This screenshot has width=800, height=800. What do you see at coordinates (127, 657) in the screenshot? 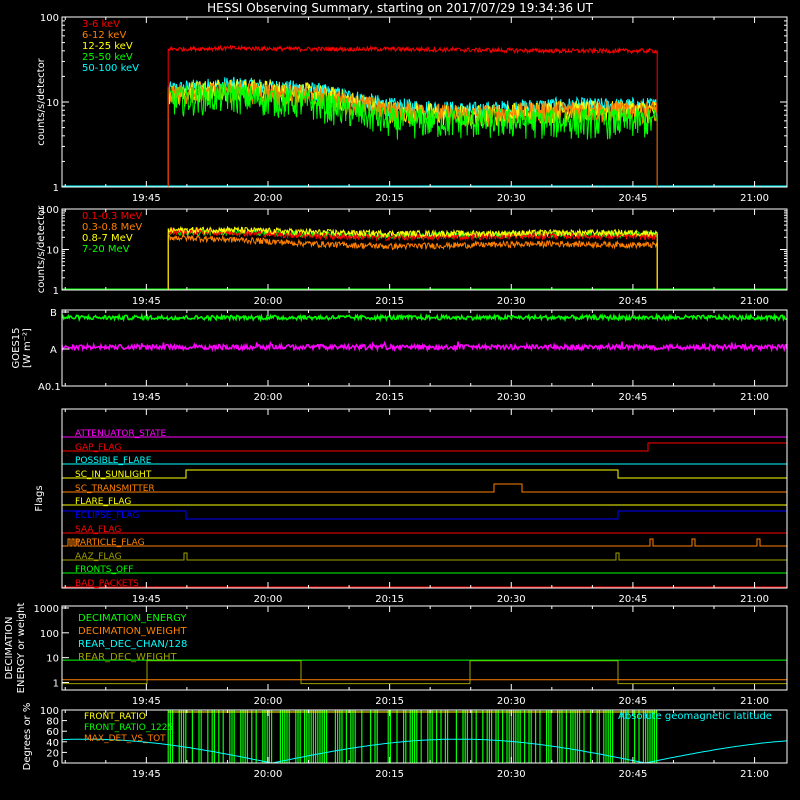
I see `legend-entry: REAR_DEC_WEIGHT` at bounding box center [127, 657].